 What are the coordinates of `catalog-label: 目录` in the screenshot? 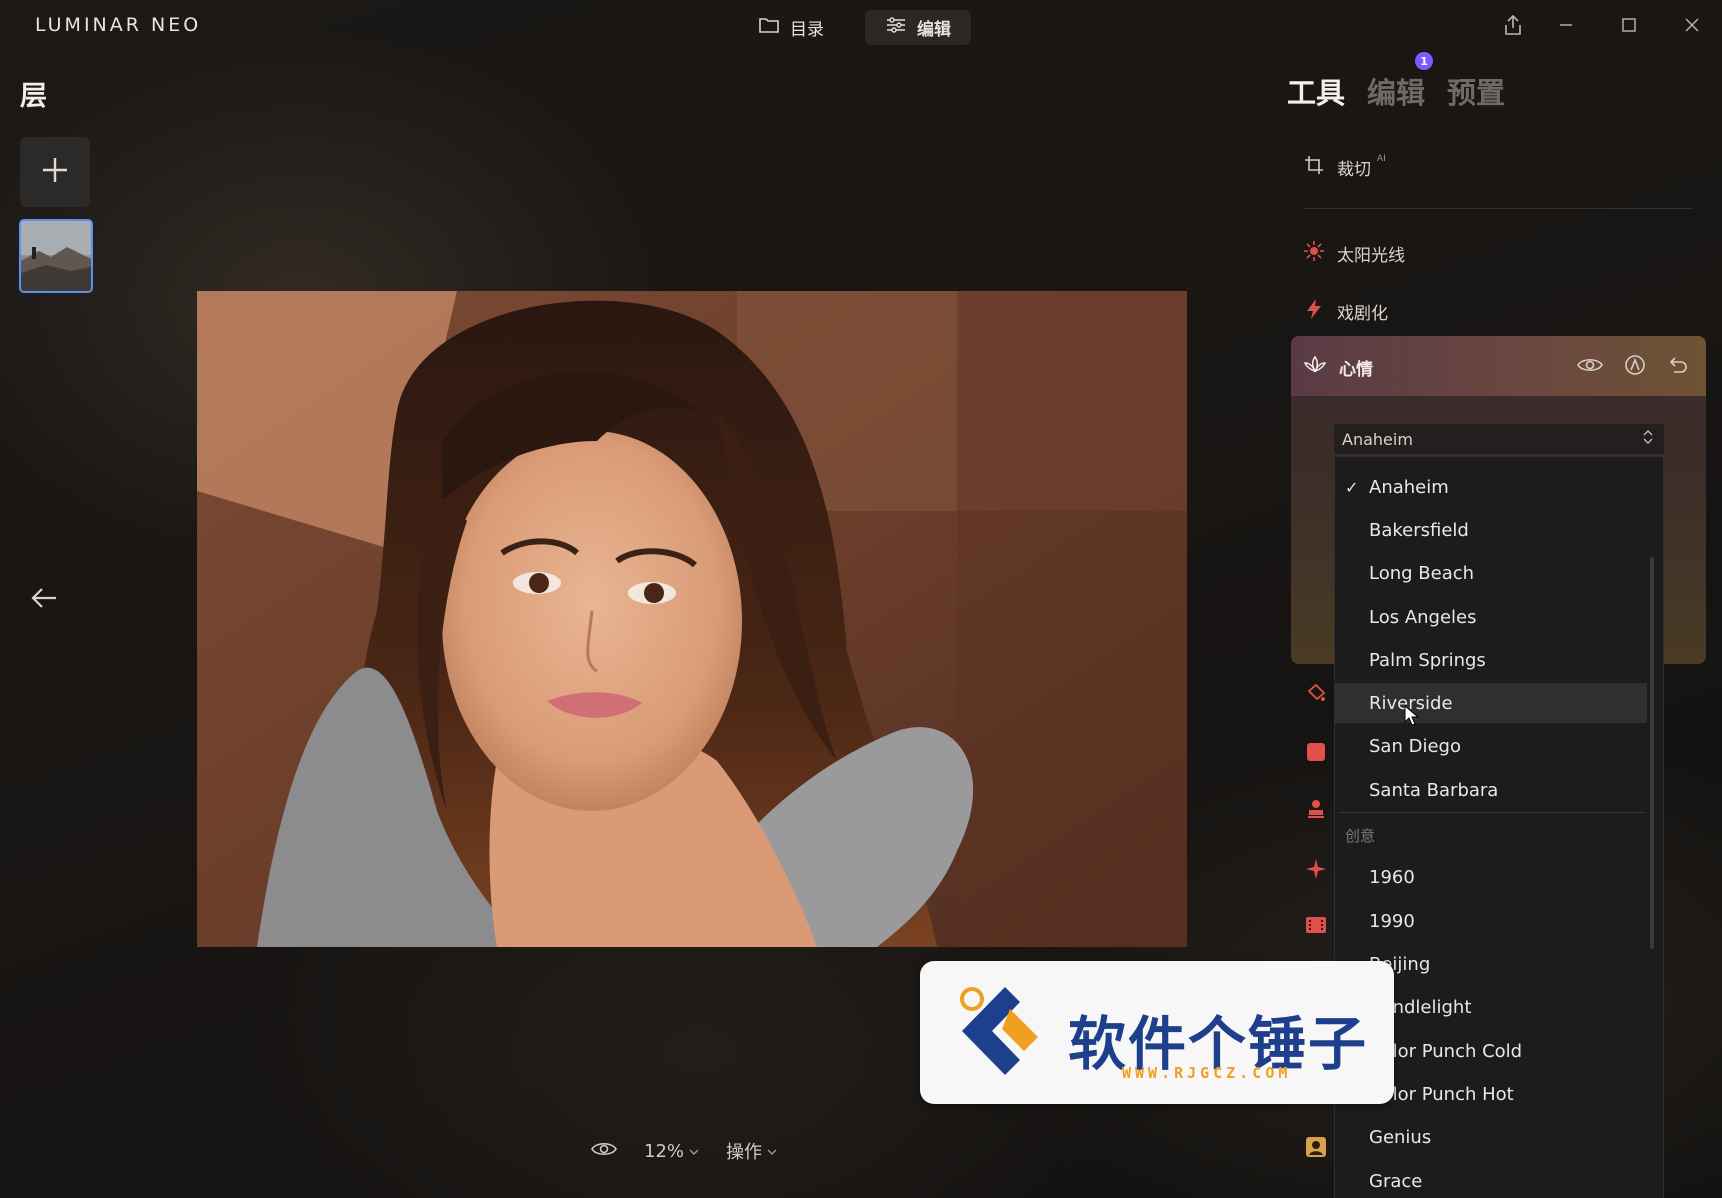 It's located at (807, 30).